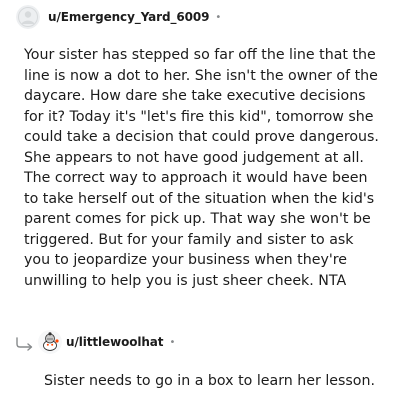 The width and height of the screenshot is (400, 417). Describe the element at coordinates (115, 342) in the screenshot. I see `comment-username: u/littlewoolhat` at that location.